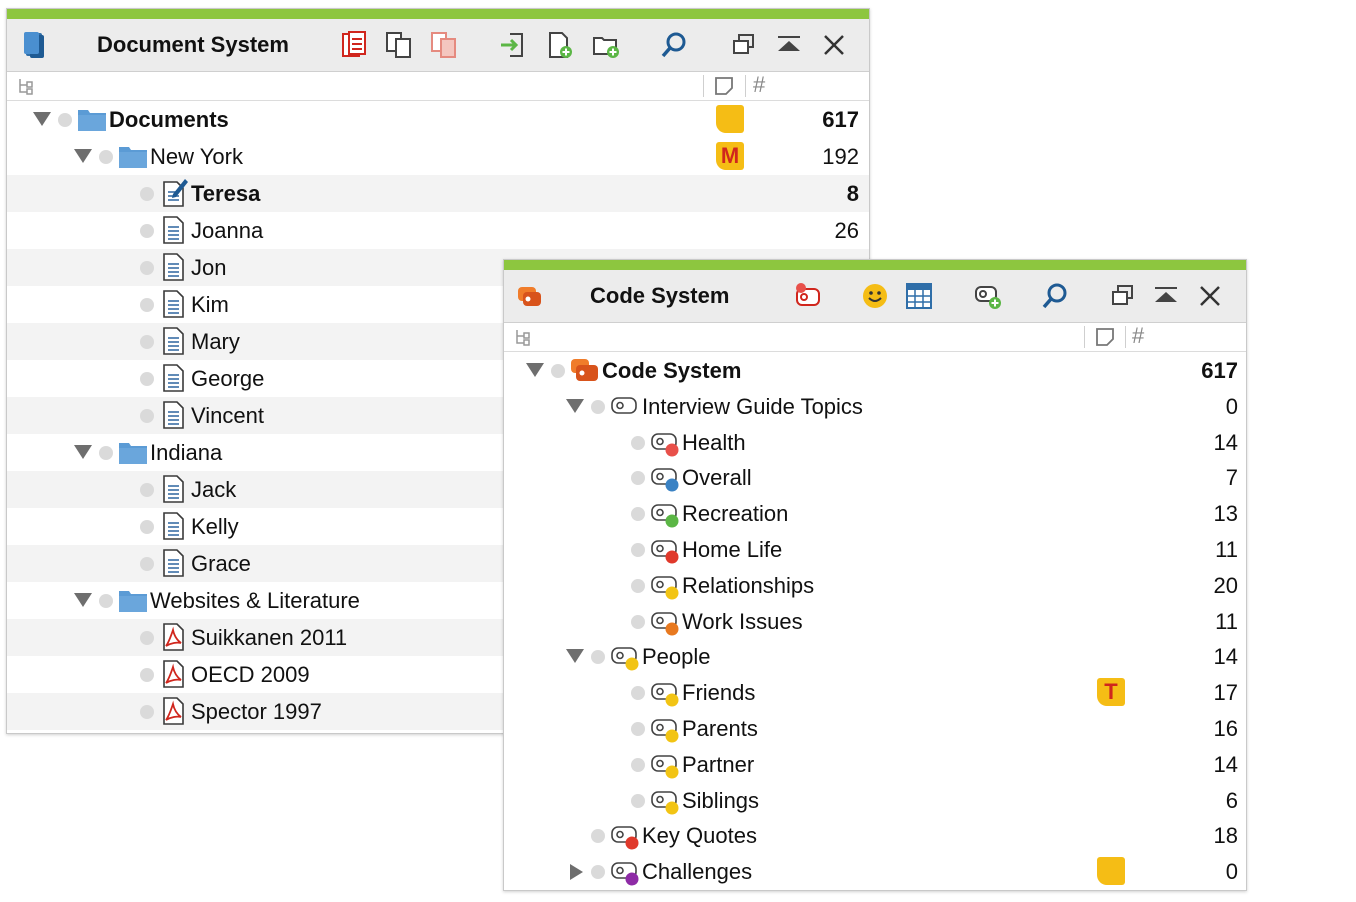 This screenshot has width=1356, height=902. I want to click on document-system-icon, so click(35, 45).